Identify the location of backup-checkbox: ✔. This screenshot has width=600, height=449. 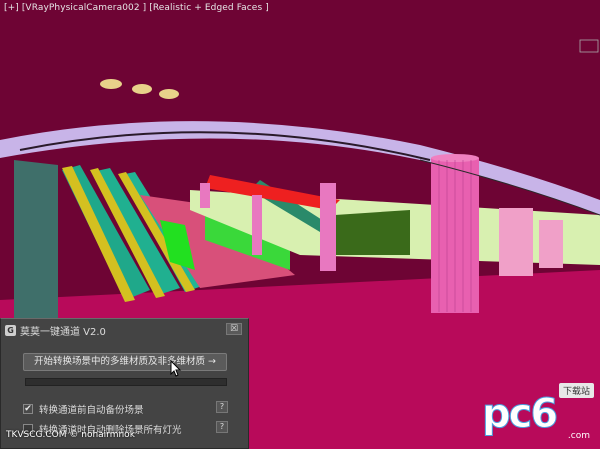
(28, 409).